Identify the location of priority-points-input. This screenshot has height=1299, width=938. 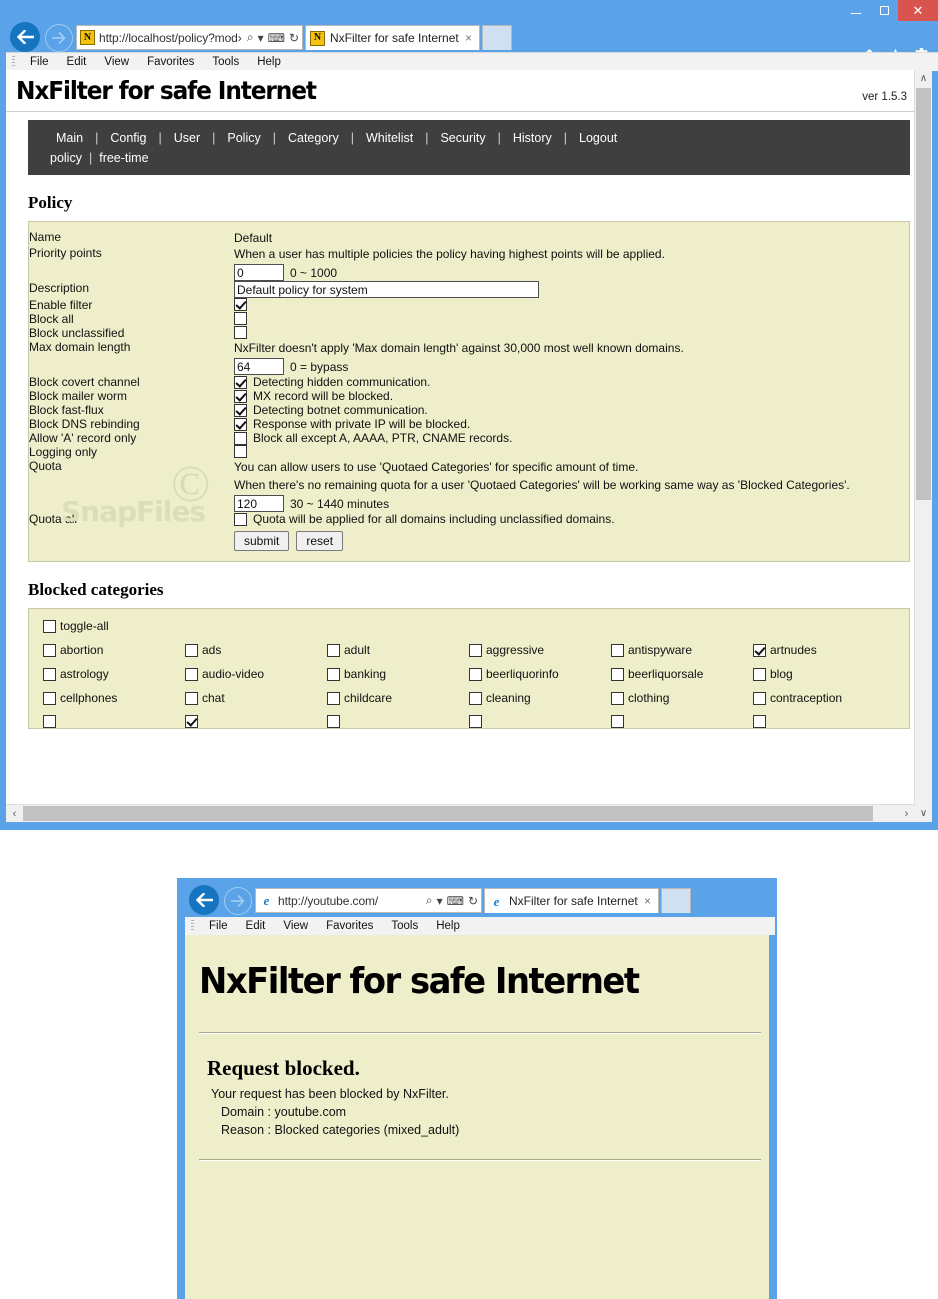
(259, 272).